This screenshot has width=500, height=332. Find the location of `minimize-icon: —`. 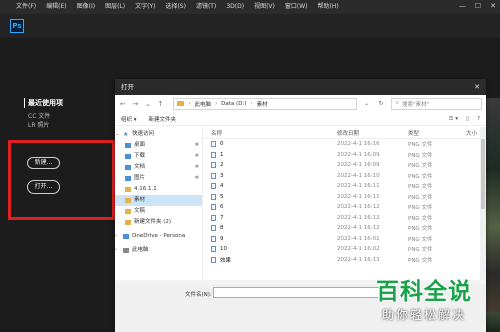

minimize-icon: — is located at coordinates (462, 6).